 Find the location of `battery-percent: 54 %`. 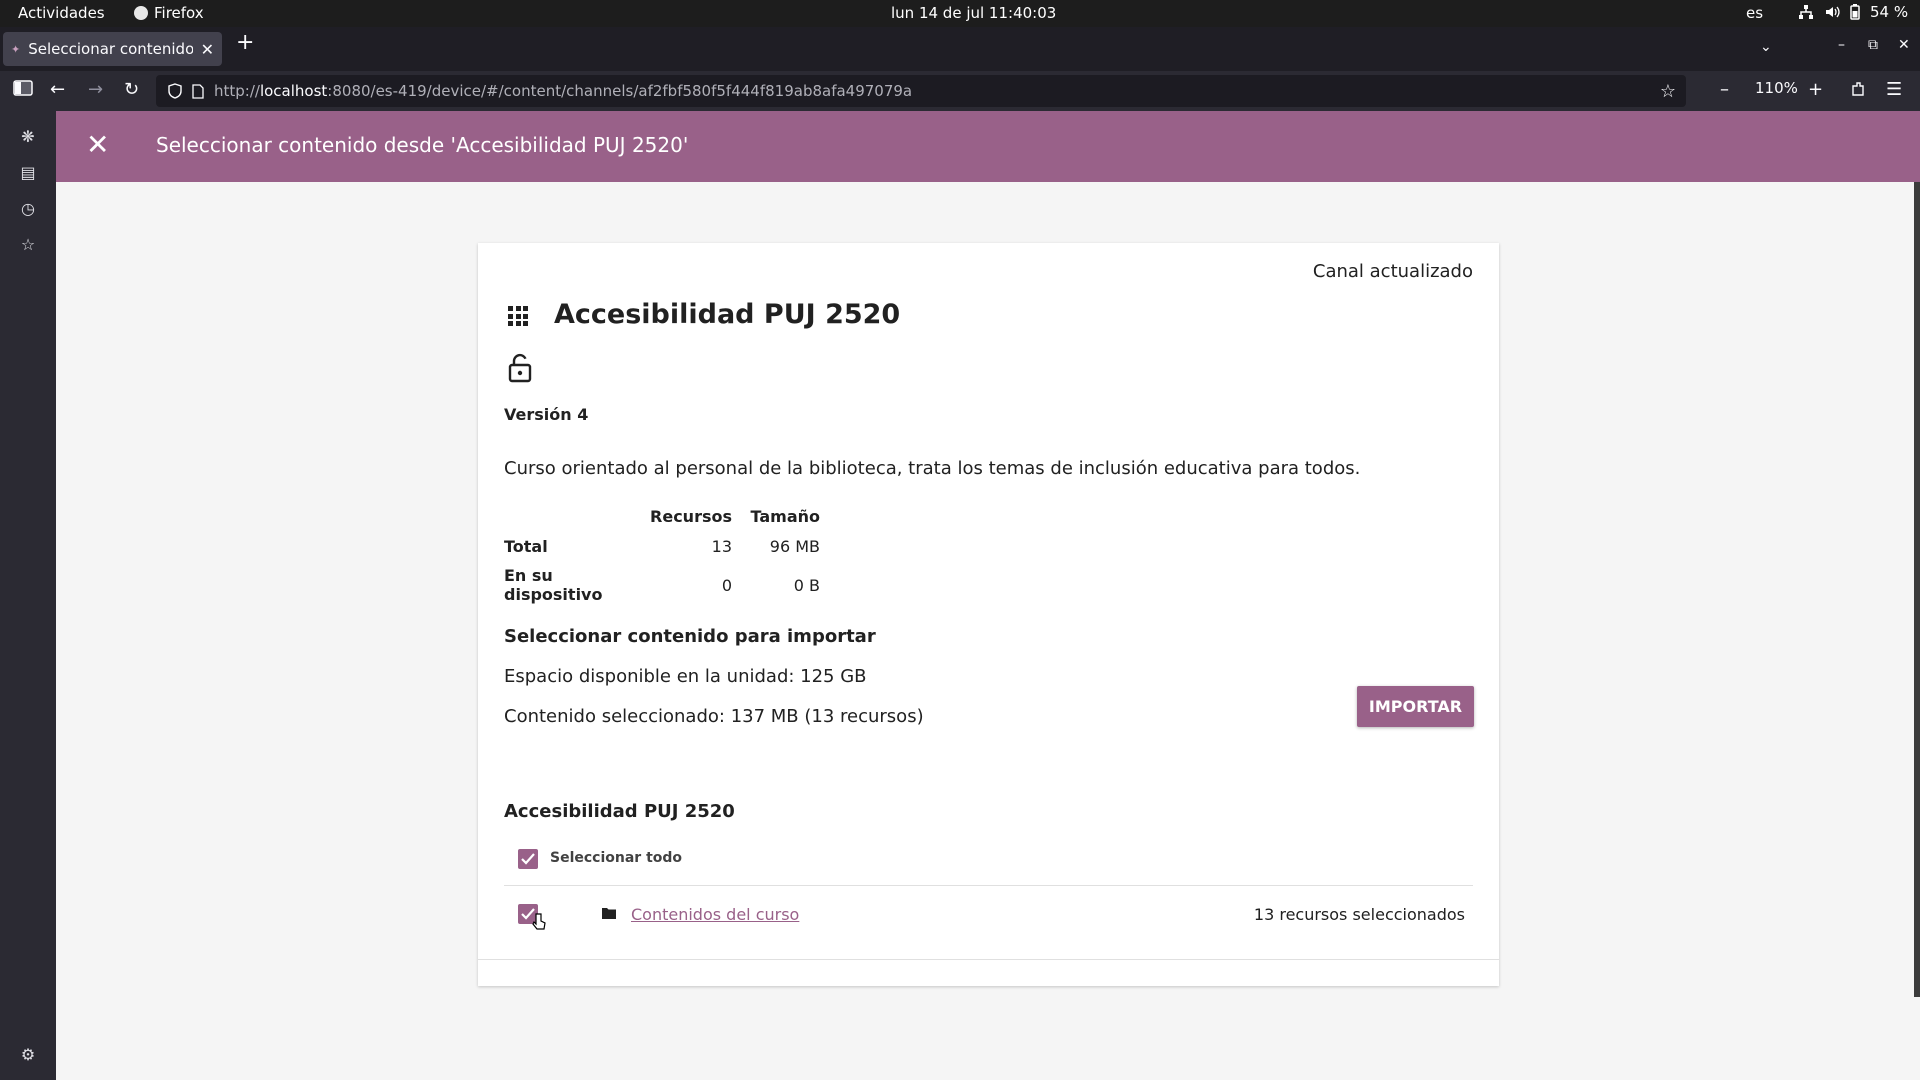

battery-percent: 54 % is located at coordinates (1889, 12).